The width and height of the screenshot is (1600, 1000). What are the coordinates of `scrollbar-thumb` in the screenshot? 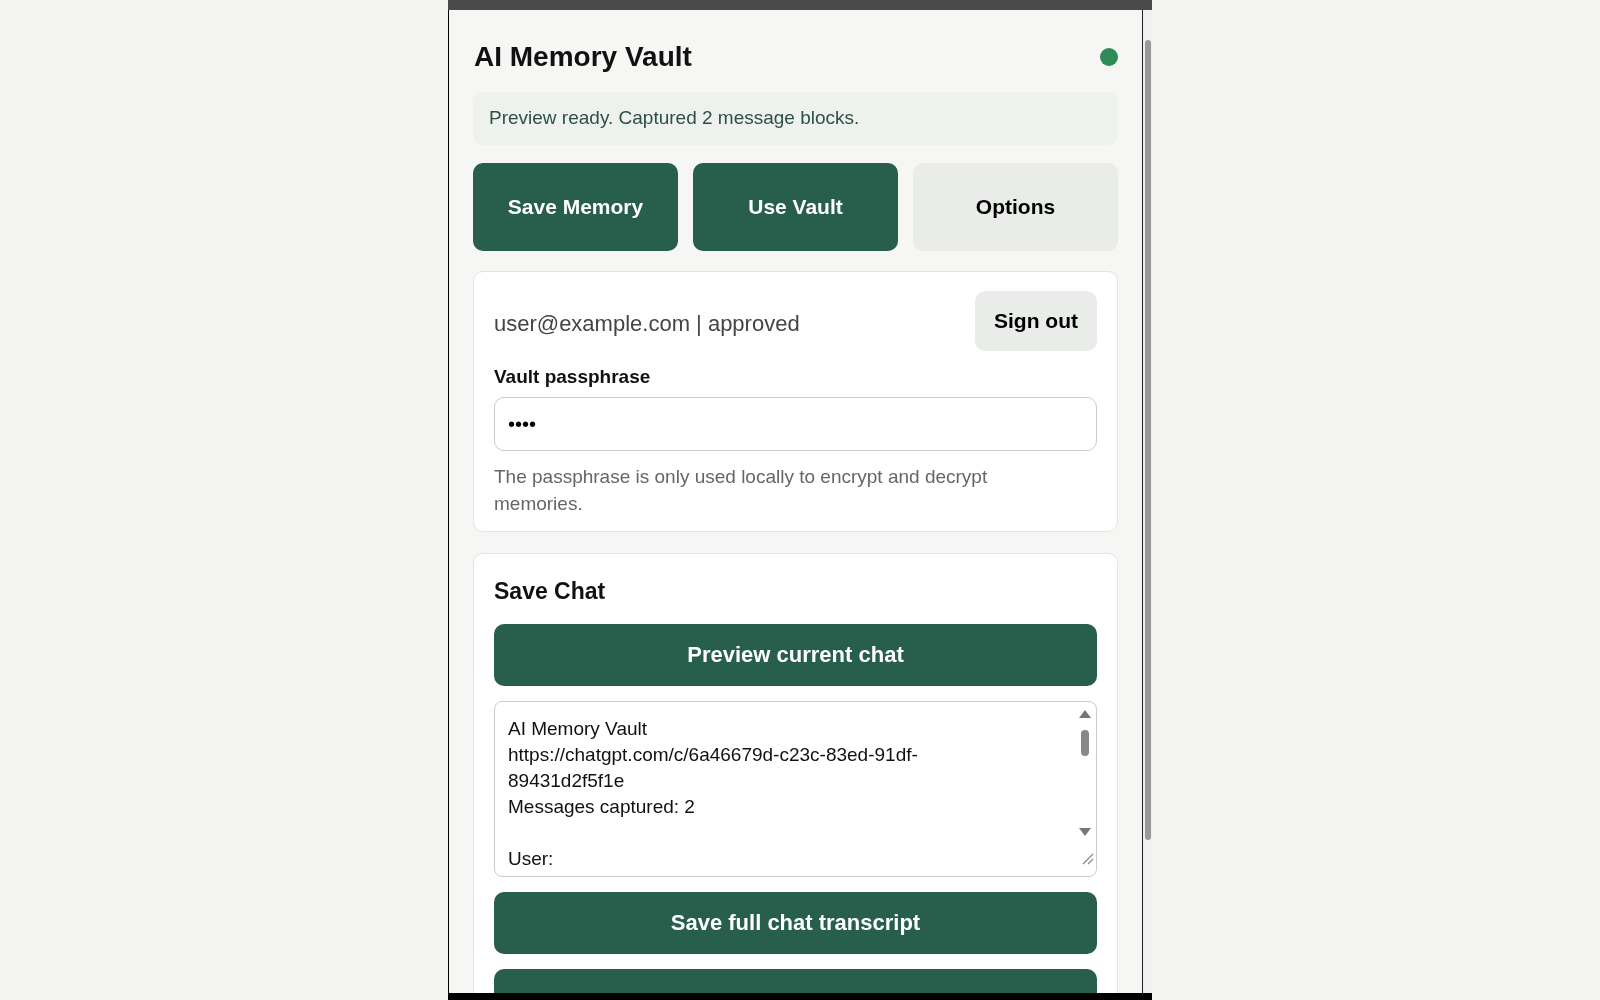 It's located at (1147, 440).